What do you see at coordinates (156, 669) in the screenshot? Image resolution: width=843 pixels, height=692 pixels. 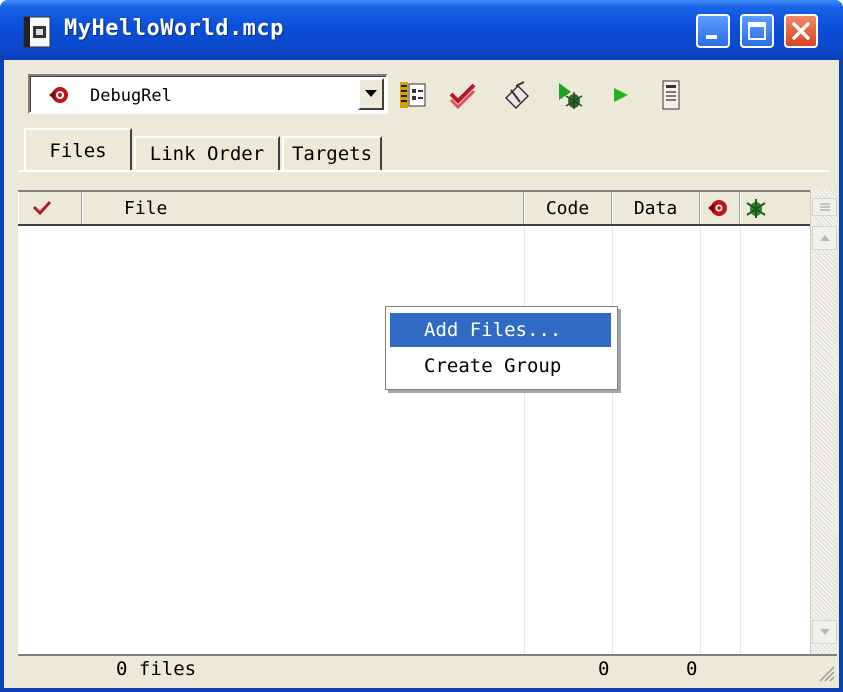 I see `file-count: 0 files` at bounding box center [156, 669].